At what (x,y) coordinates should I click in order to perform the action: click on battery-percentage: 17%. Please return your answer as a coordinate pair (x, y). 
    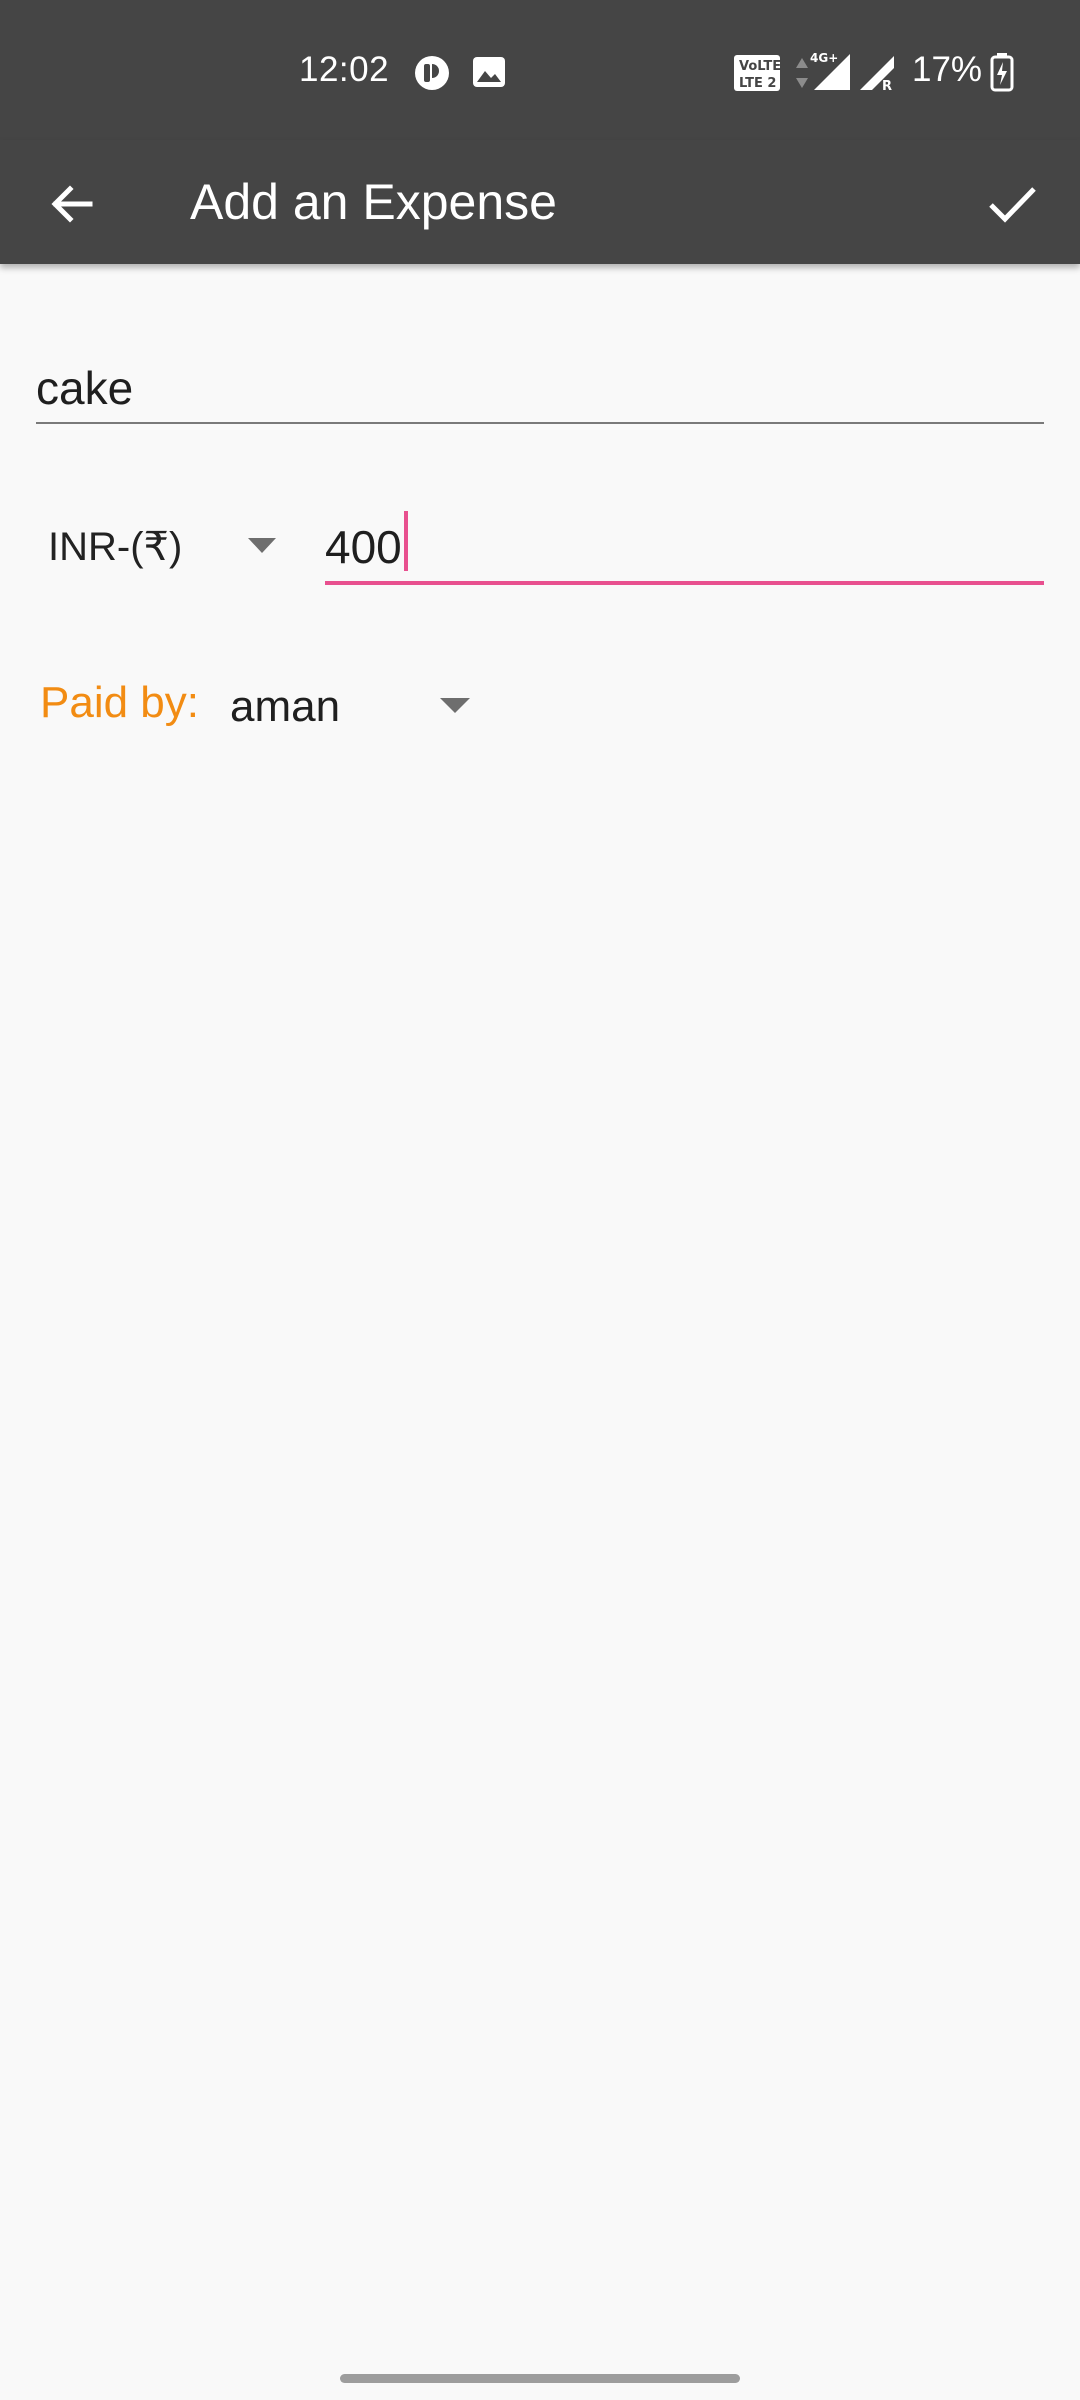
    Looking at the image, I should click on (947, 69).